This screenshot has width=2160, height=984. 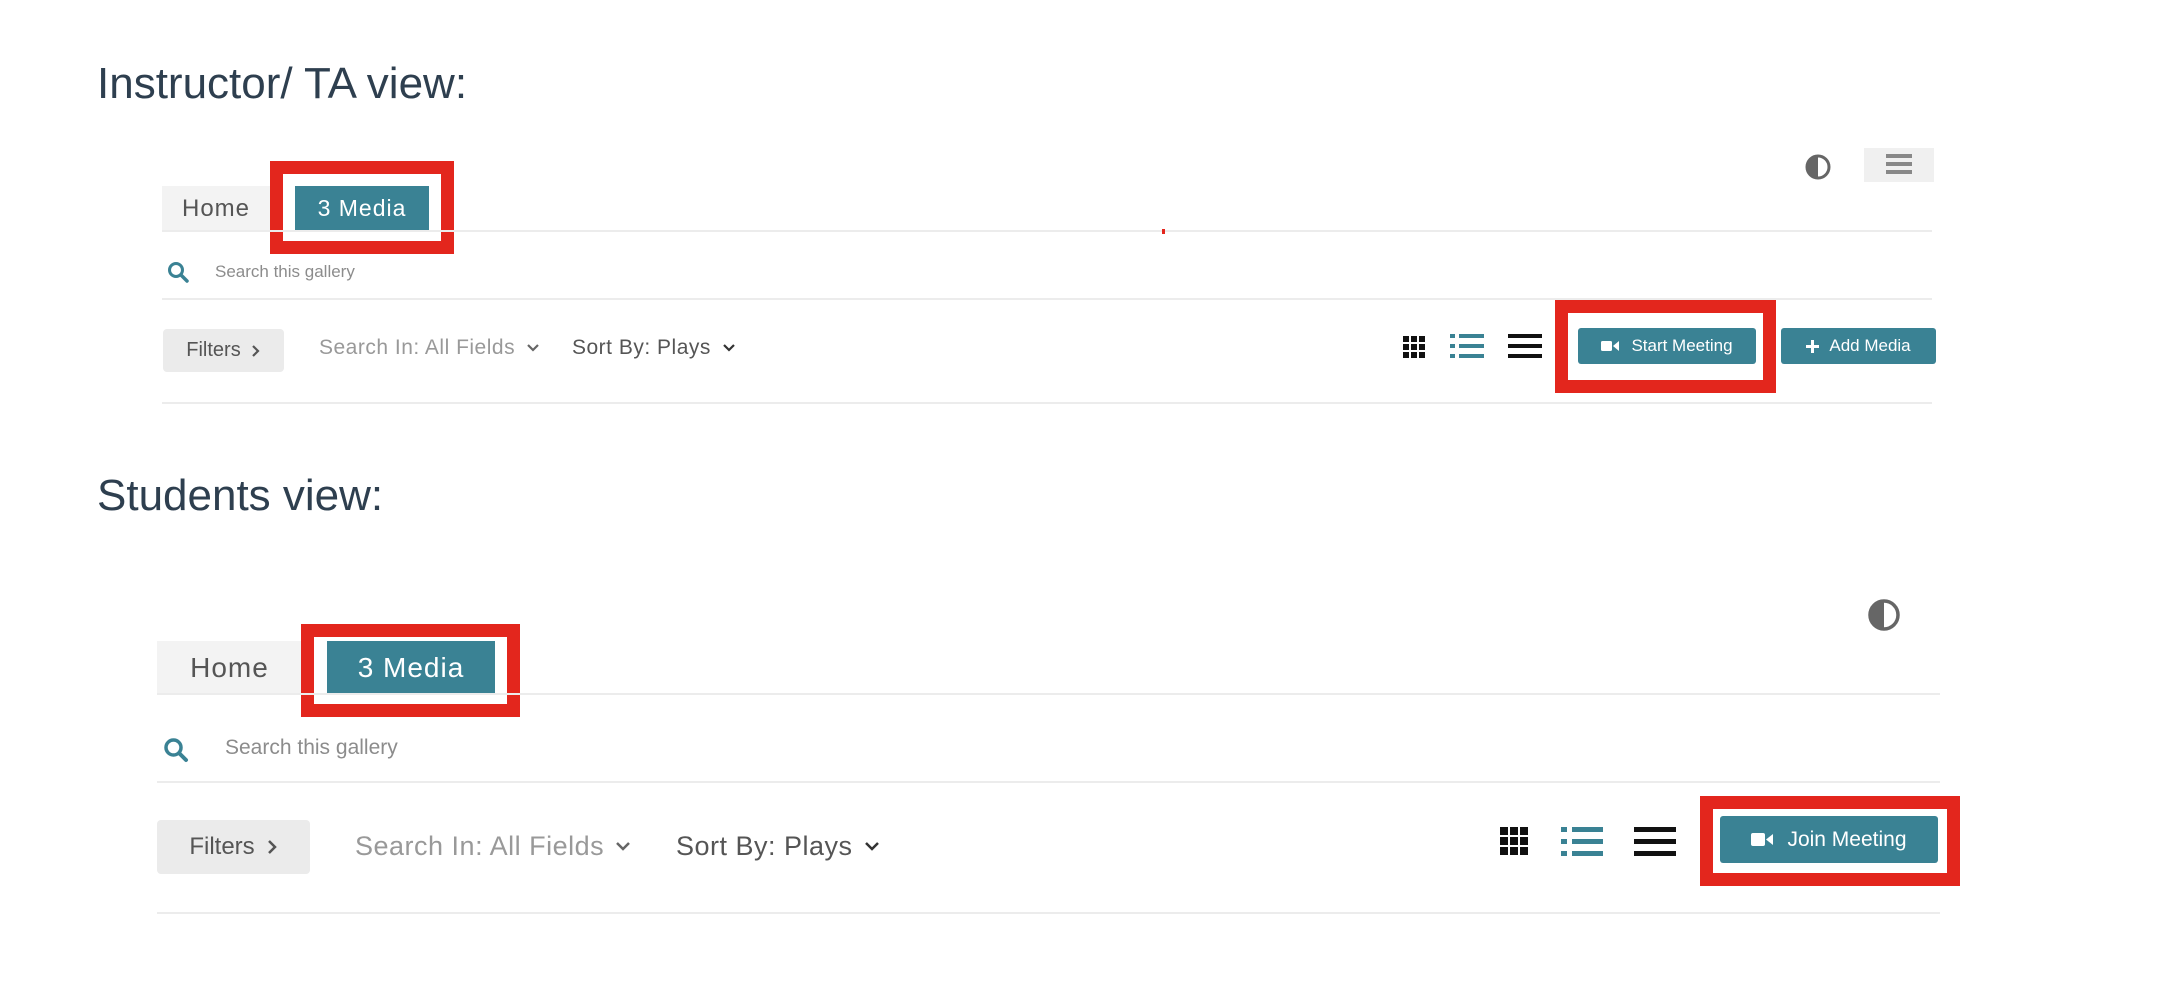 What do you see at coordinates (1830, 841) in the screenshot?
I see `highlight-box-join-meeting` at bounding box center [1830, 841].